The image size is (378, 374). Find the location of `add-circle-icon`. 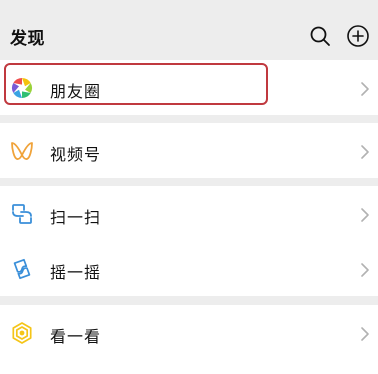

add-circle-icon is located at coordinates (358, 36).